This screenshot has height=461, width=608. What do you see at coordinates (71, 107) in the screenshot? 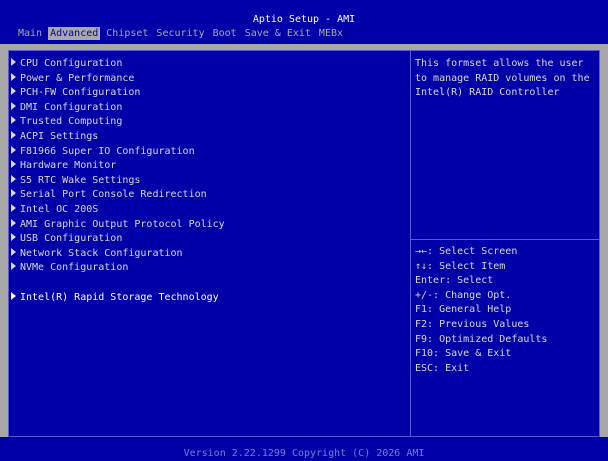
I see `menu-item-label: DMI Configuration` at bounding box center [71, 107].